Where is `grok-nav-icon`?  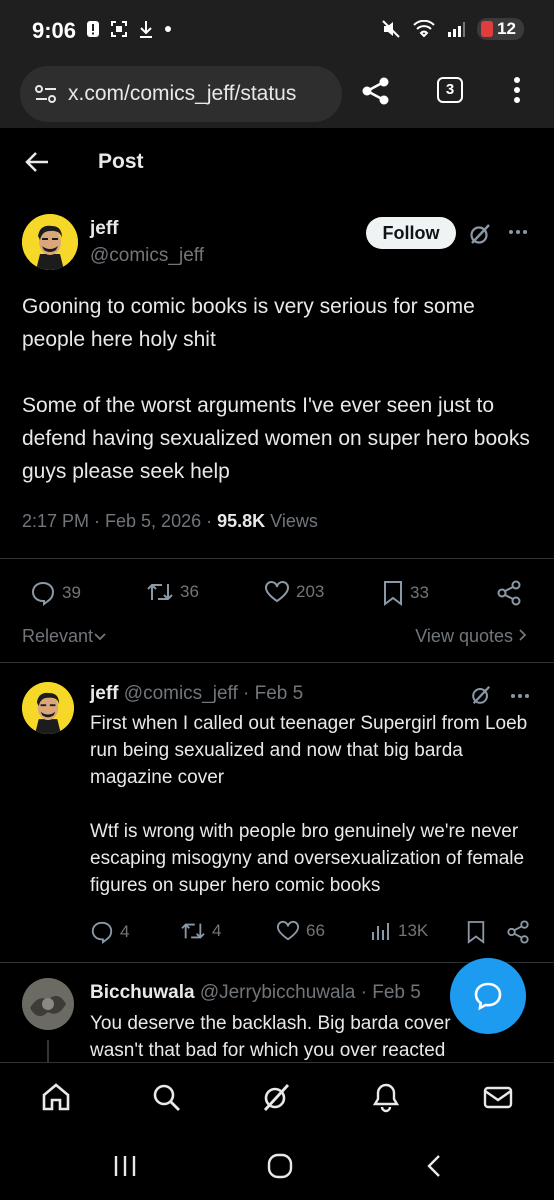
grok-nav-icon is located at coordinates (276, 1097).